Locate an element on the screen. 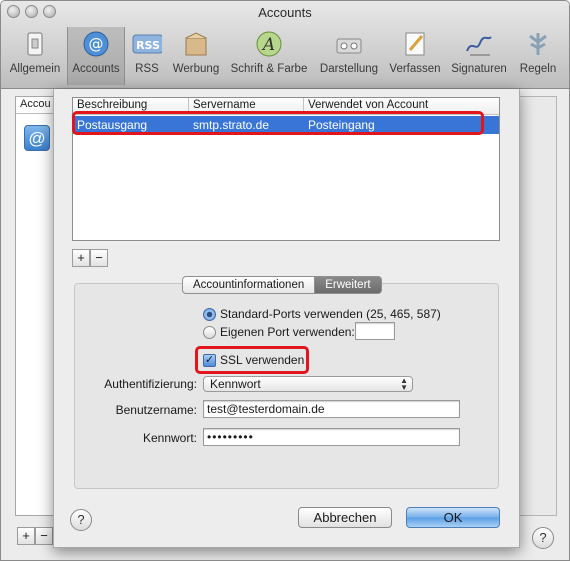 This screenshot has width=570, height=561. accounts-list-header: Accou is located at coordinates (35, 105).